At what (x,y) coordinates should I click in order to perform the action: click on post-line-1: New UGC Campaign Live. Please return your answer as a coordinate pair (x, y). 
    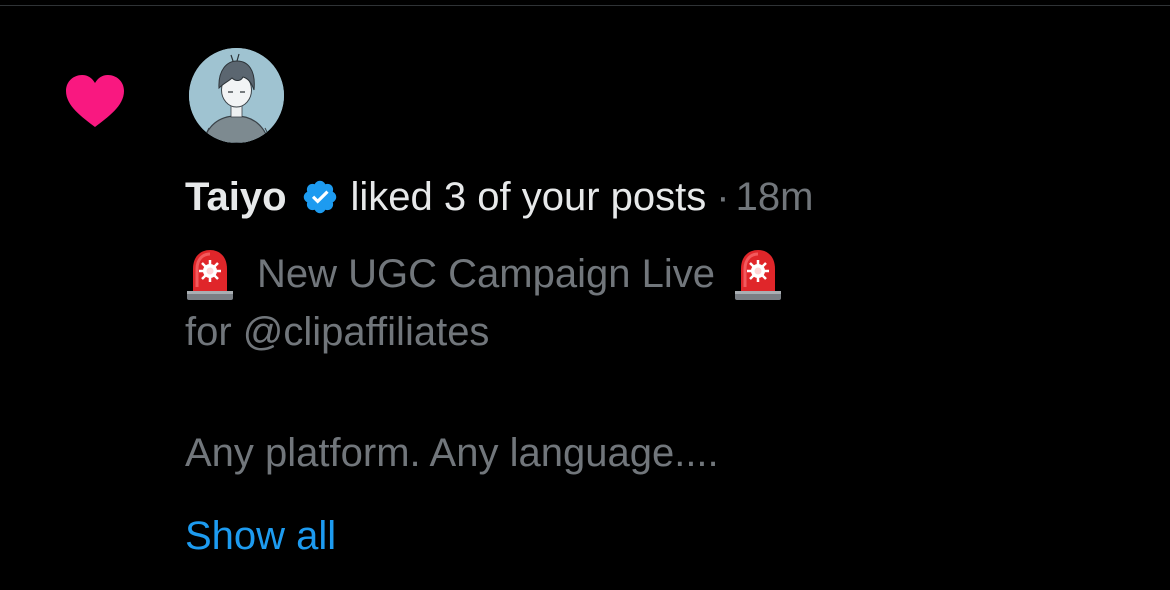
    Looking at the image, I should click on (484, 274).